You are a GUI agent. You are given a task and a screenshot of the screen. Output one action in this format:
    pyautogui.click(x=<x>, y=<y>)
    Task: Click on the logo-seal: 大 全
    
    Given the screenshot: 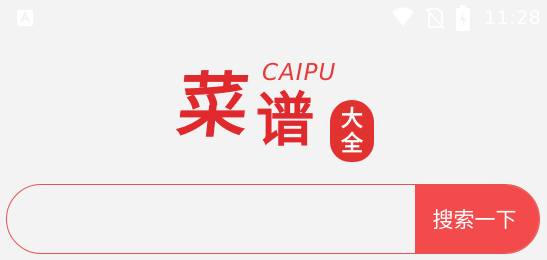 What is the action you would take?
    pyautogui.click(x=352, y=131)
    